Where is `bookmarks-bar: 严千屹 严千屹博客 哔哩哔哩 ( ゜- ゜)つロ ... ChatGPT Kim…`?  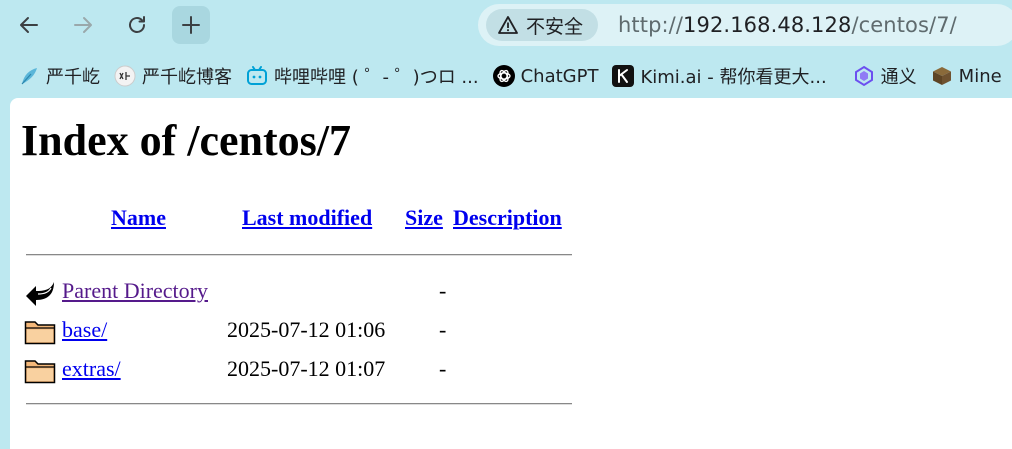 bookmarks-bar: 严千屹 严千屹博客 哔哩哔哩 ( ゜- ゜)つロ ... ChatGPT Kim… is located at coordinates (506, 76).